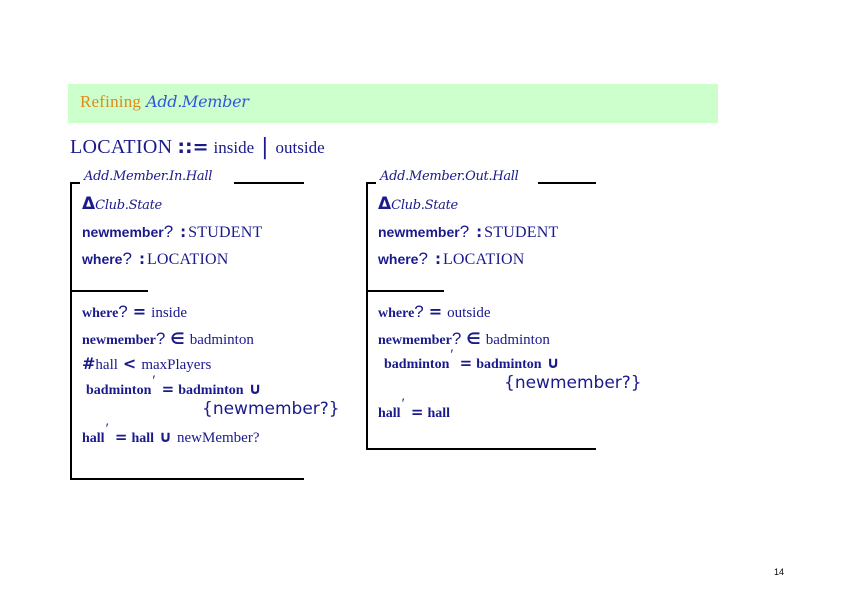 The width and height of the screenshot is (842, 595). What do you see at coordinates (169, 313) in the screenshot?
I see `predicate-rhs: inside` at bounding box center [169, 313].